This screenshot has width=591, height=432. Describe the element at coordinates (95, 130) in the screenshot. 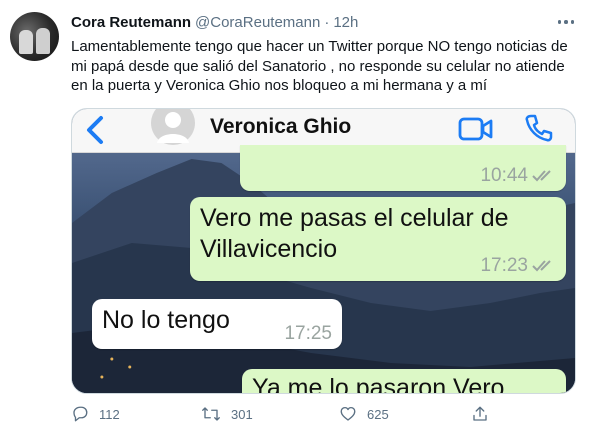

I see `back-chevron-icon` at that location.